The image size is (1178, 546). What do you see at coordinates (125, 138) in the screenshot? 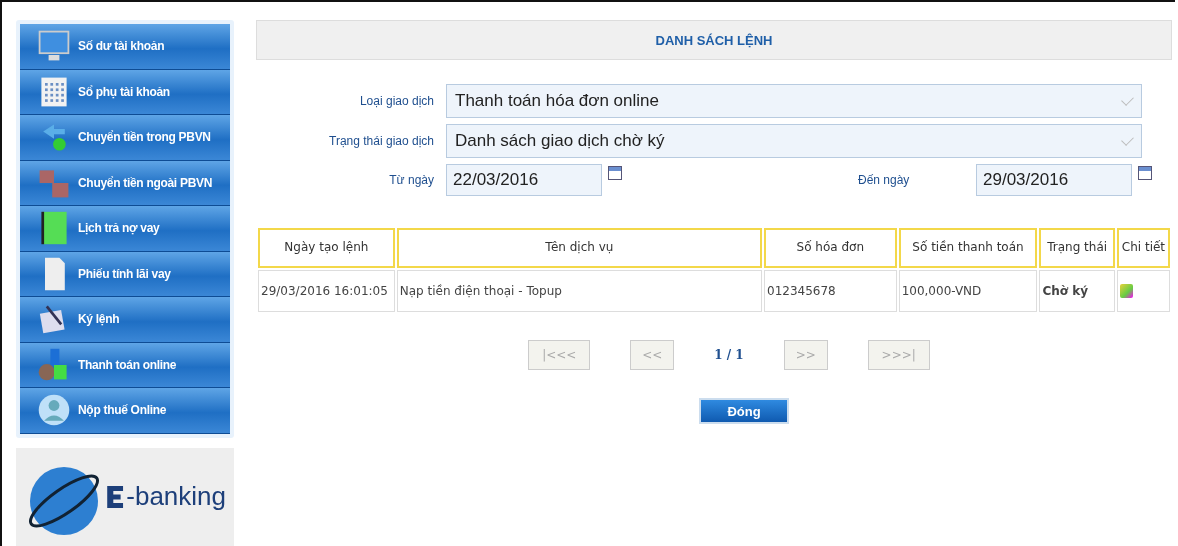
I see `sidebar-item: Chuyển tiền trong PBVN` at bounding box center [125, 138].